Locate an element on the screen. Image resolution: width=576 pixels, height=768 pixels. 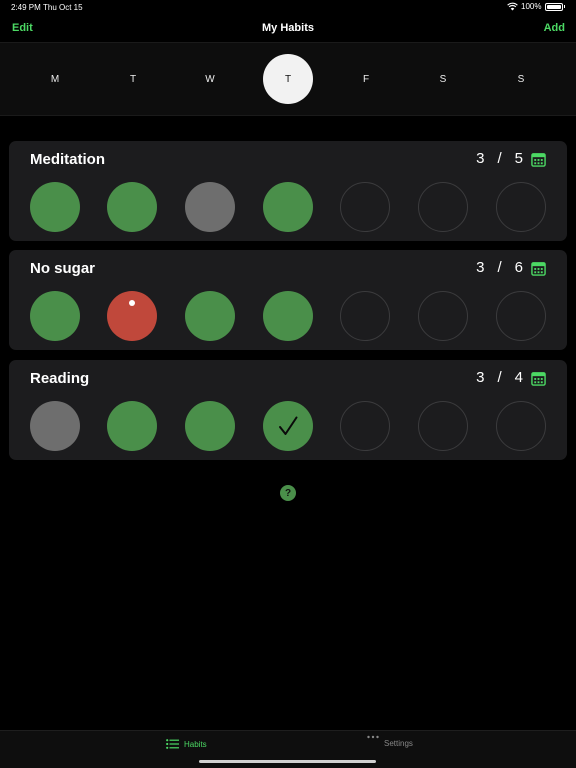
day-tuesday: T is located at coordinates (133, 79).